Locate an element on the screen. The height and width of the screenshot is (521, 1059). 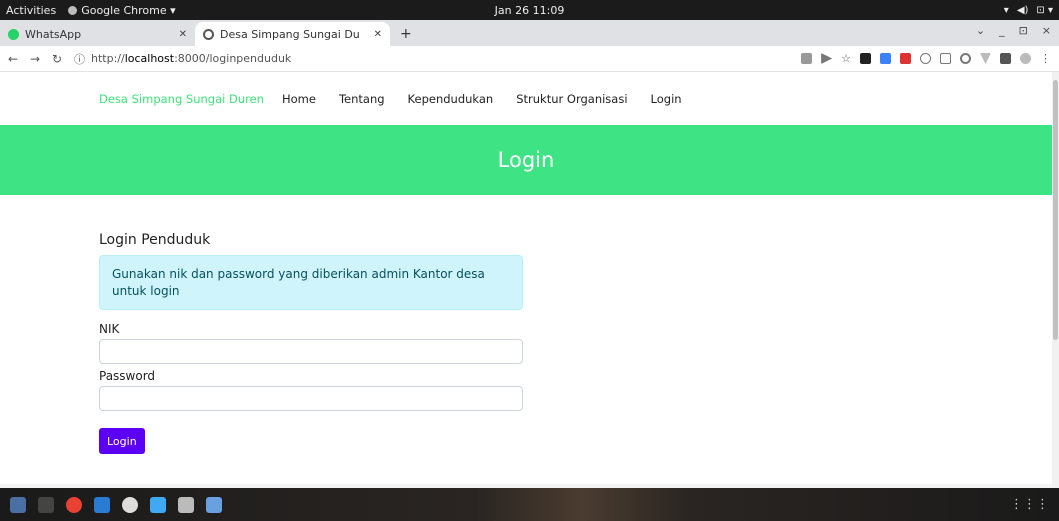
page-scrollbar is located at coordinates (1055, 280).